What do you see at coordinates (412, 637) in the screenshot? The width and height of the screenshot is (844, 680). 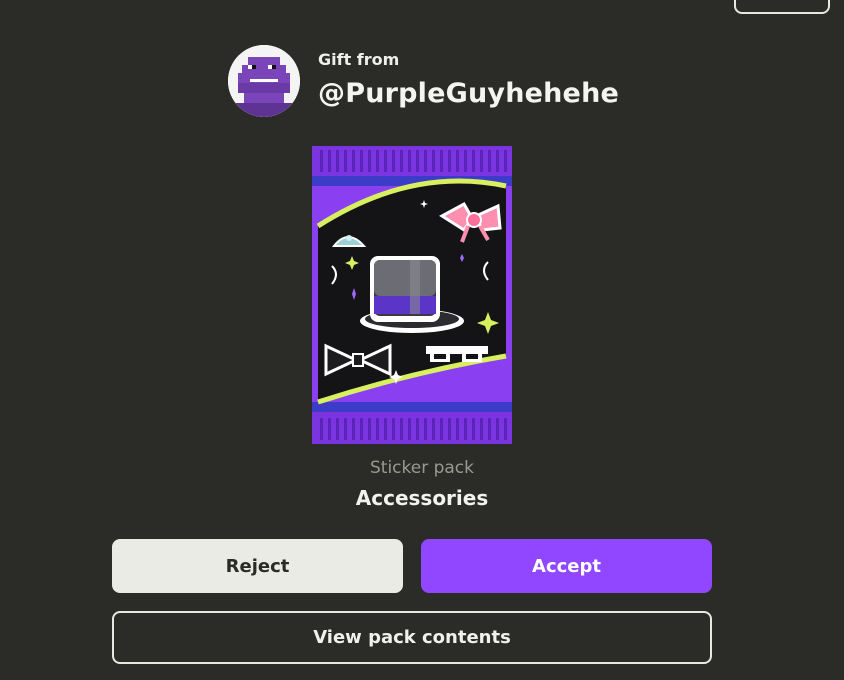 I see `view-pack-contents-button: View pack contents` at bounding box center [412, 637].